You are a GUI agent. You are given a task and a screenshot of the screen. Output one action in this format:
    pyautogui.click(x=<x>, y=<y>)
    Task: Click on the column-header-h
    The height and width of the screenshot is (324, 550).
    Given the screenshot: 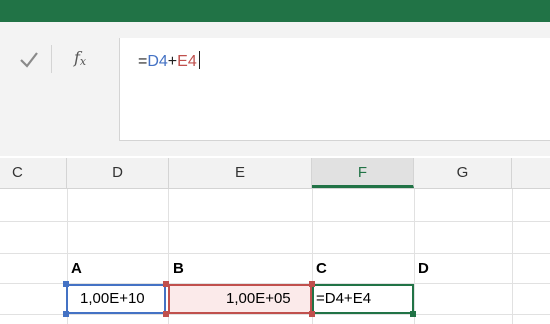 What is the action you would take?
    pyautogui.click(x=531, y=173)
    